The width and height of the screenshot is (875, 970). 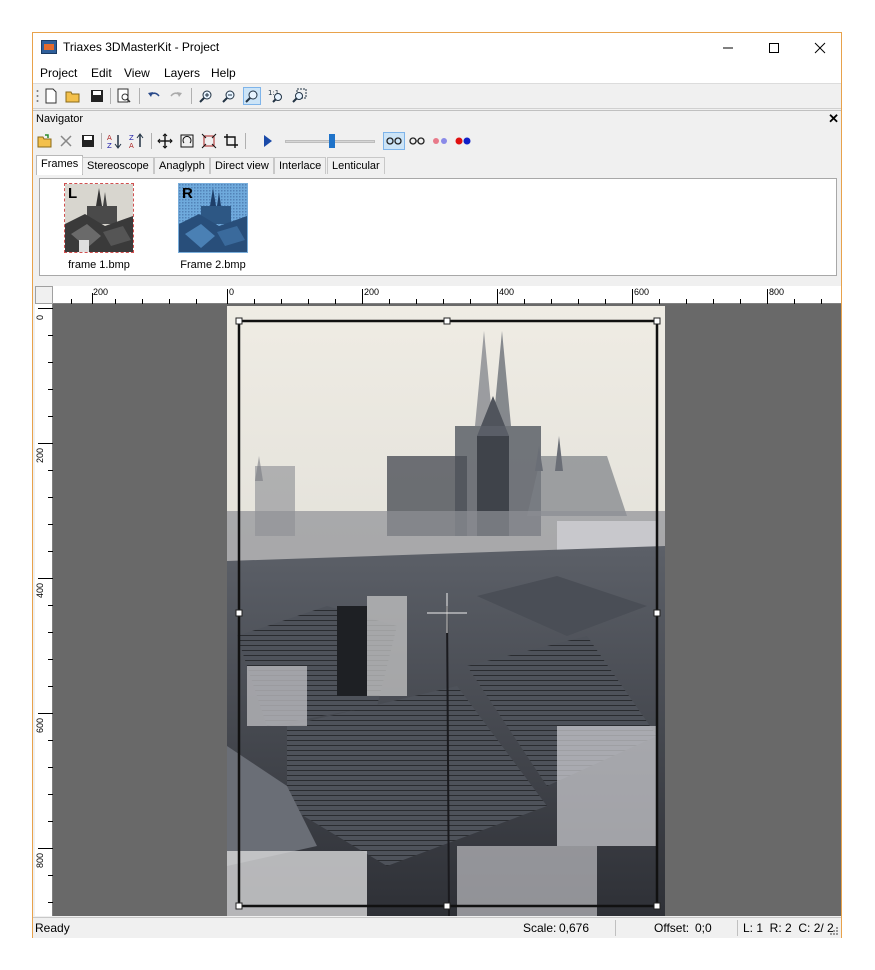 I want to click on tab-interlace: Interlace, so click(x=300, y=165).